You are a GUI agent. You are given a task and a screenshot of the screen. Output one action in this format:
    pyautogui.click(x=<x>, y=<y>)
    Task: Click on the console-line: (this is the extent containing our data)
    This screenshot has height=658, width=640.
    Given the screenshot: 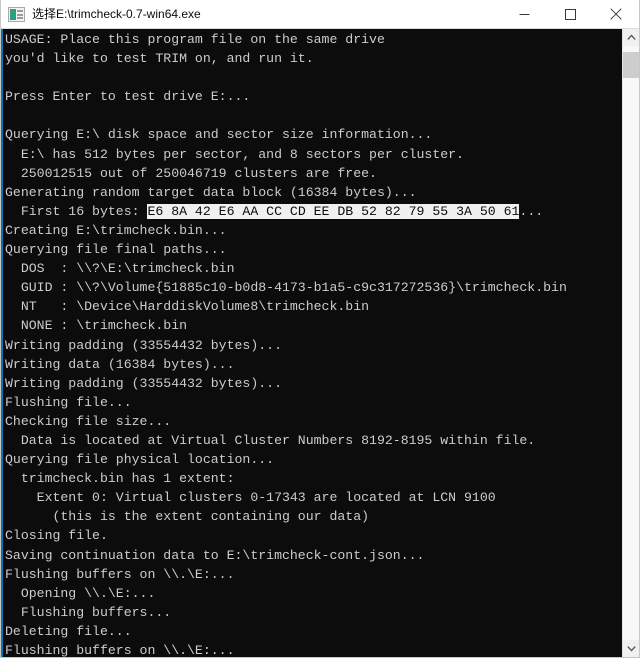 What is the action you would take?
    pyautogui.click(x=187, y=517)
    